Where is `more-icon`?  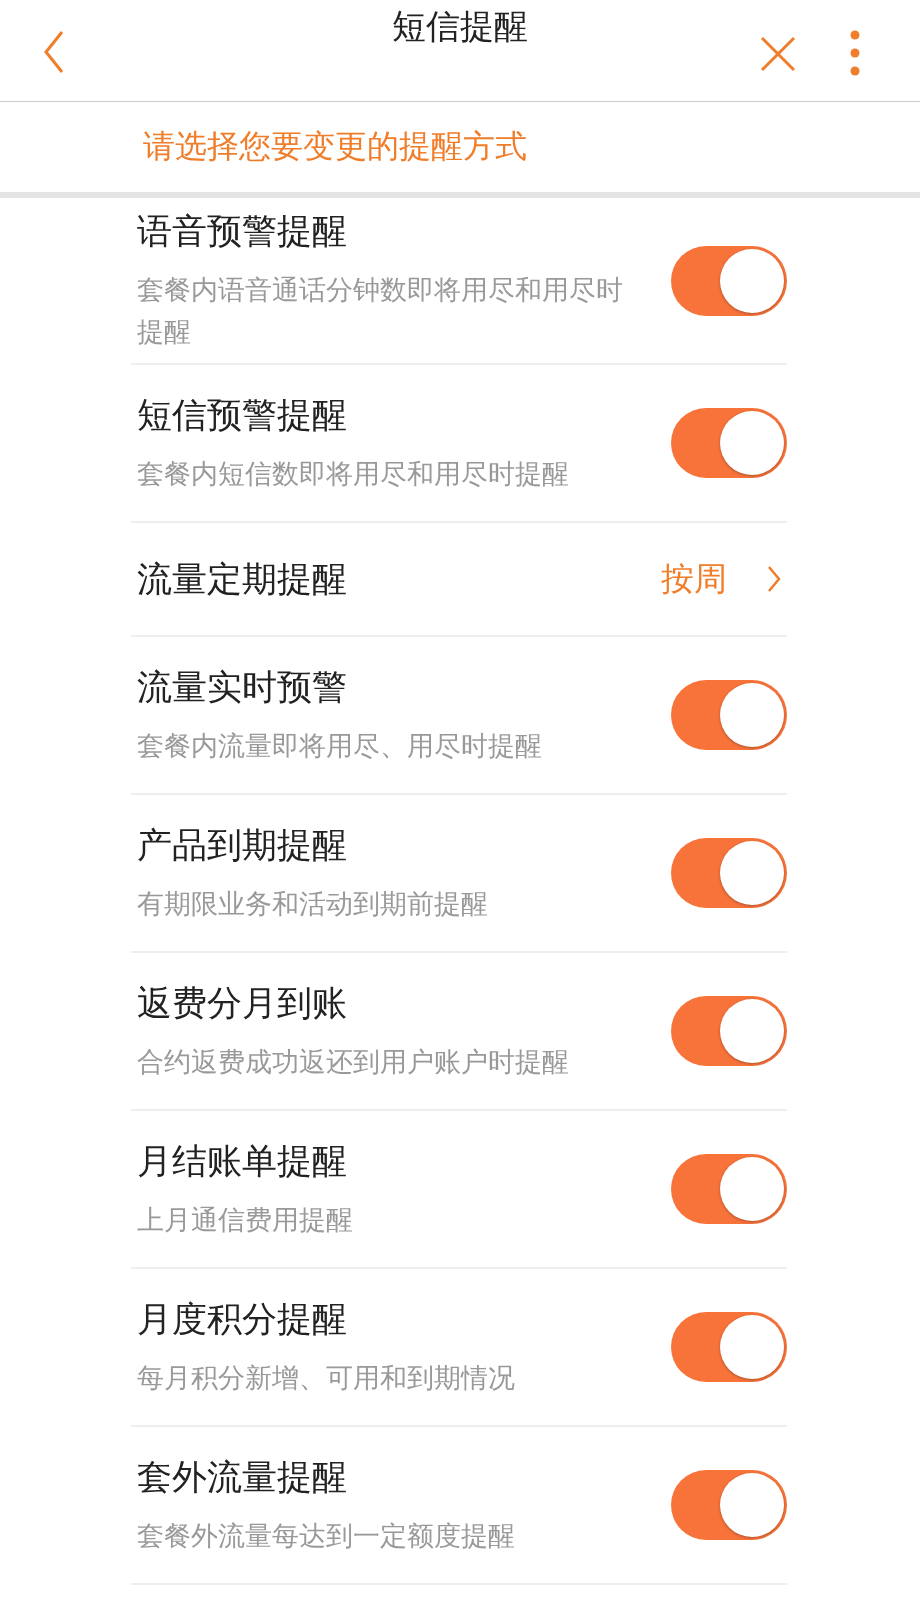 more-icon is located at coordinates (855, 53).